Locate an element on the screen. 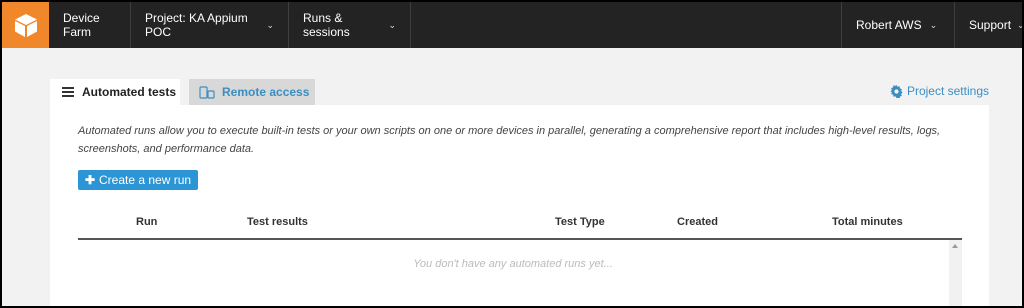 The height and width of the screenshot is (308, 1024). column-header-test-results: Test results is located at coordinates (277, 222).